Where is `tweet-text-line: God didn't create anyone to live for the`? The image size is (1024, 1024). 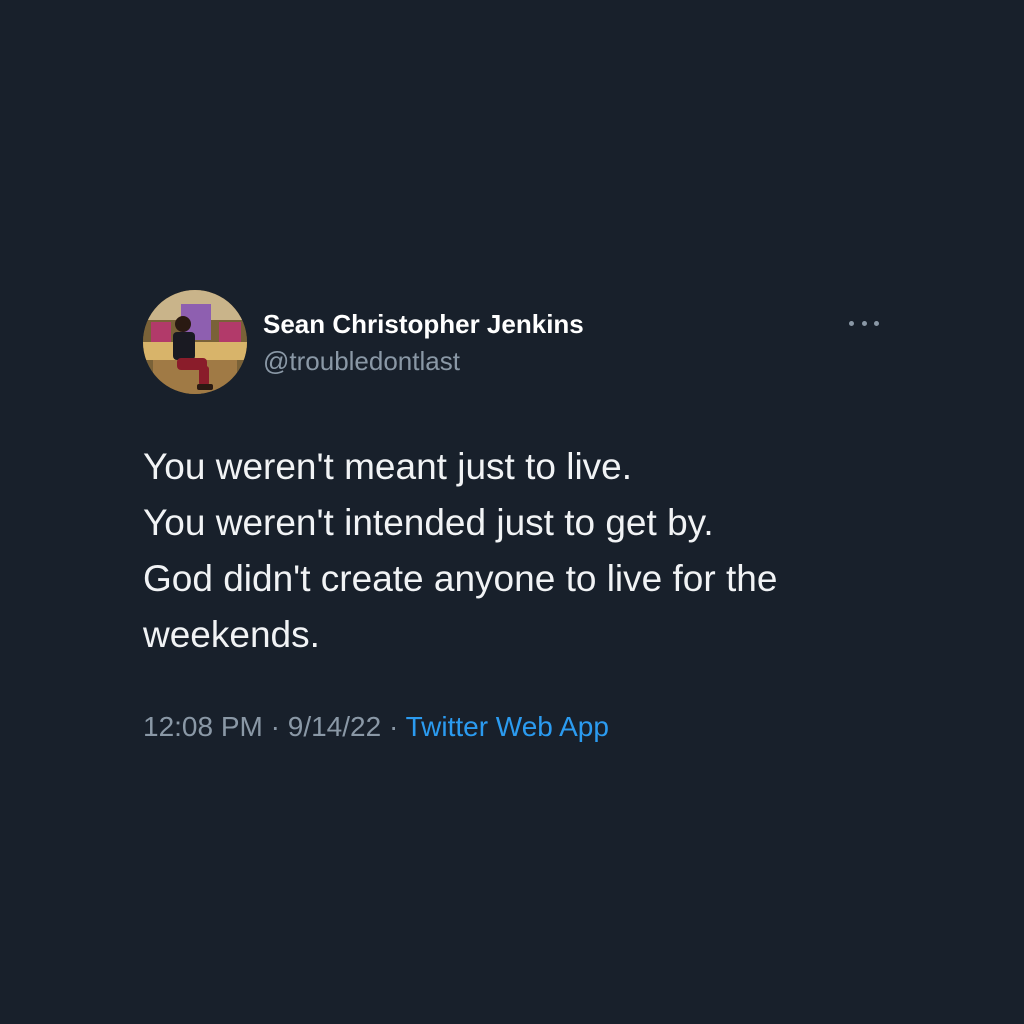
tweet-text-line: God didn't create anyone to live for the is located at coordinates (460, 578).